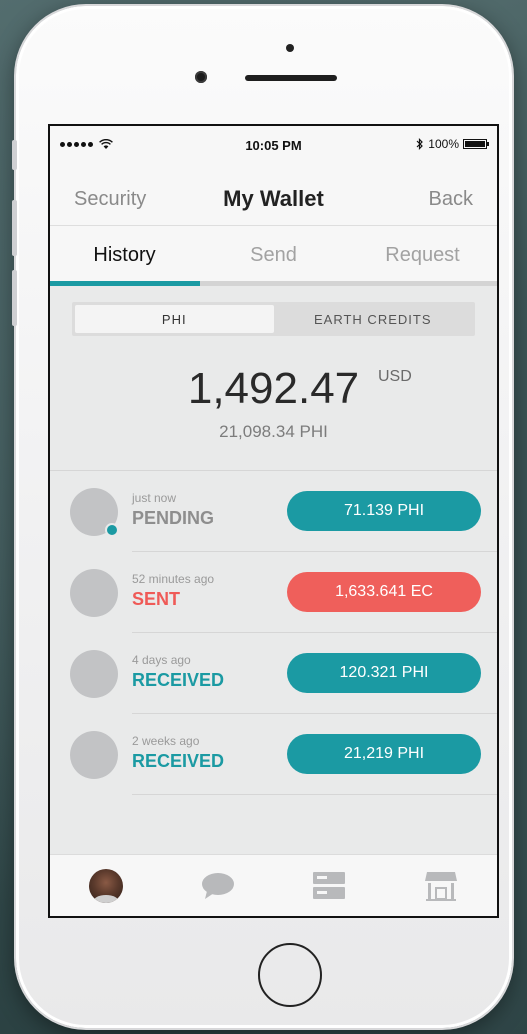  Describe the element at coordinates (273, 592) in the screenshot. I see `transaction-row: 52 minutes ago SENT 1,633.641 EC` at that location.